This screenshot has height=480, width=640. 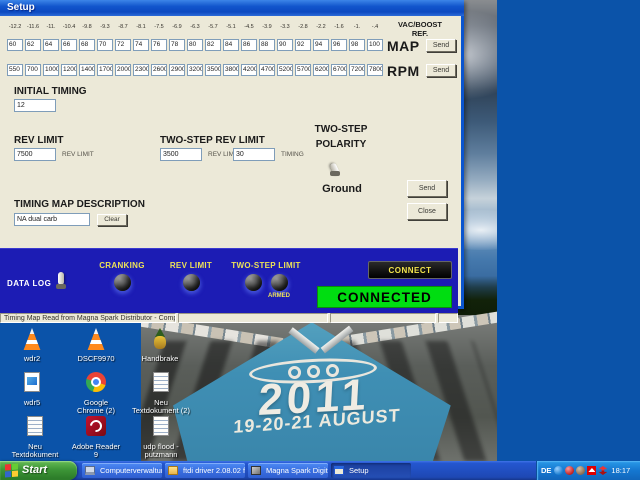 I want to click on rpm-cell-input: 1400, so click(x=87, y=70).